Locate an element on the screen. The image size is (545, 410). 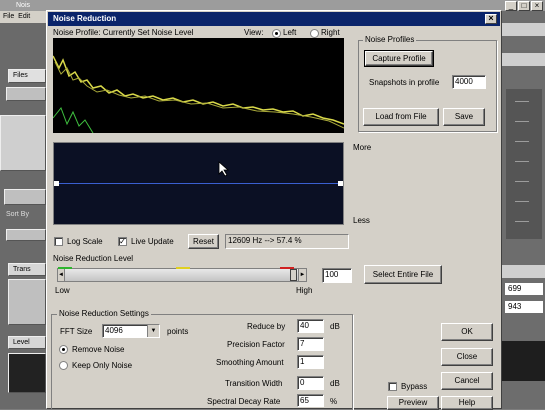
settings-title: Noise Reduction Settings is located at coordinates (104, 313).